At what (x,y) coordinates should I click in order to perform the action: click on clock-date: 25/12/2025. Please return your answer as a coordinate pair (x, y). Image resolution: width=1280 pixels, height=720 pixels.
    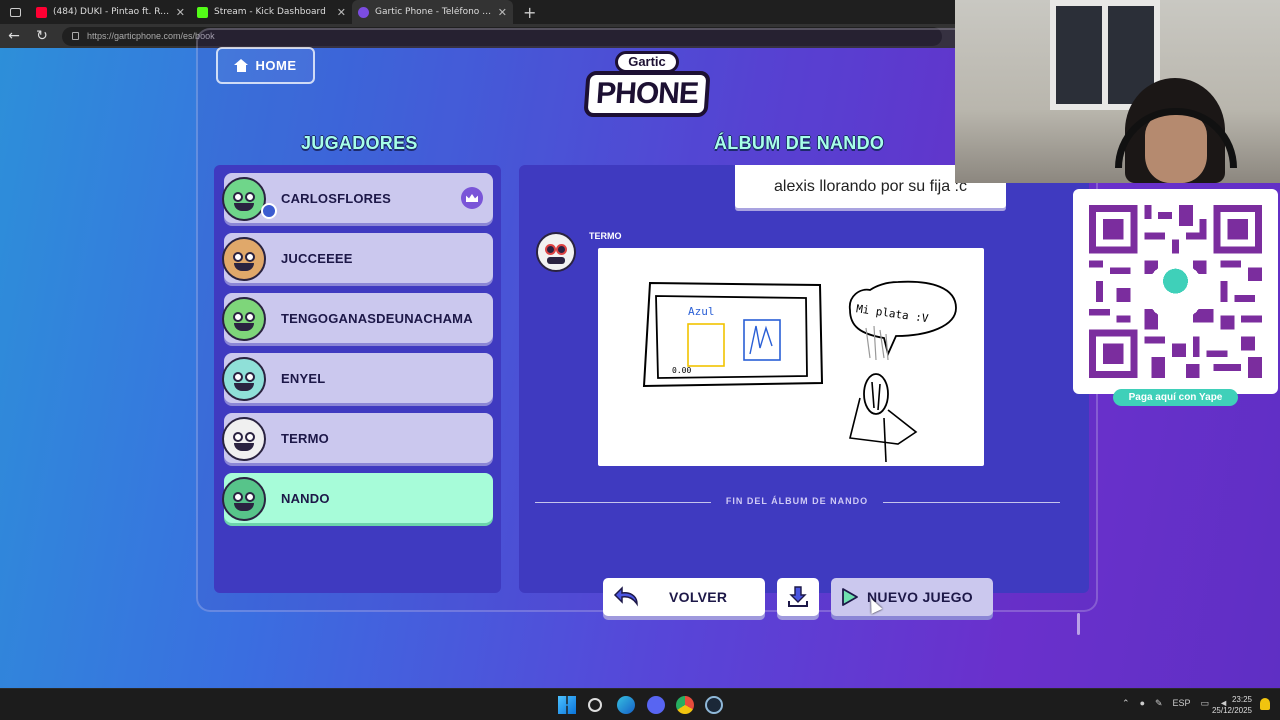
    Looking at the image, I should click on (1231, 710).